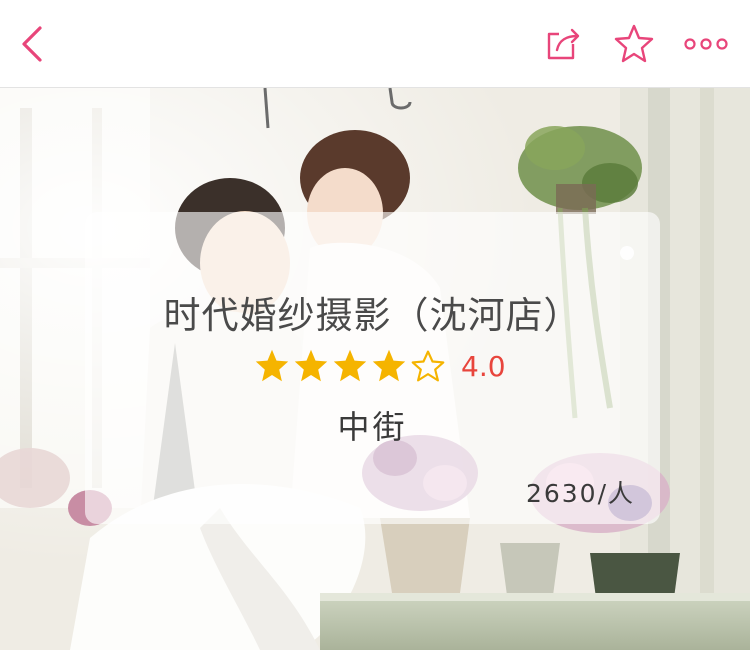 The height and width of the screenshot is (650, 750). I want to click on shop-name: 时代婚纱摄影（沈河店）, so click(372, 315).